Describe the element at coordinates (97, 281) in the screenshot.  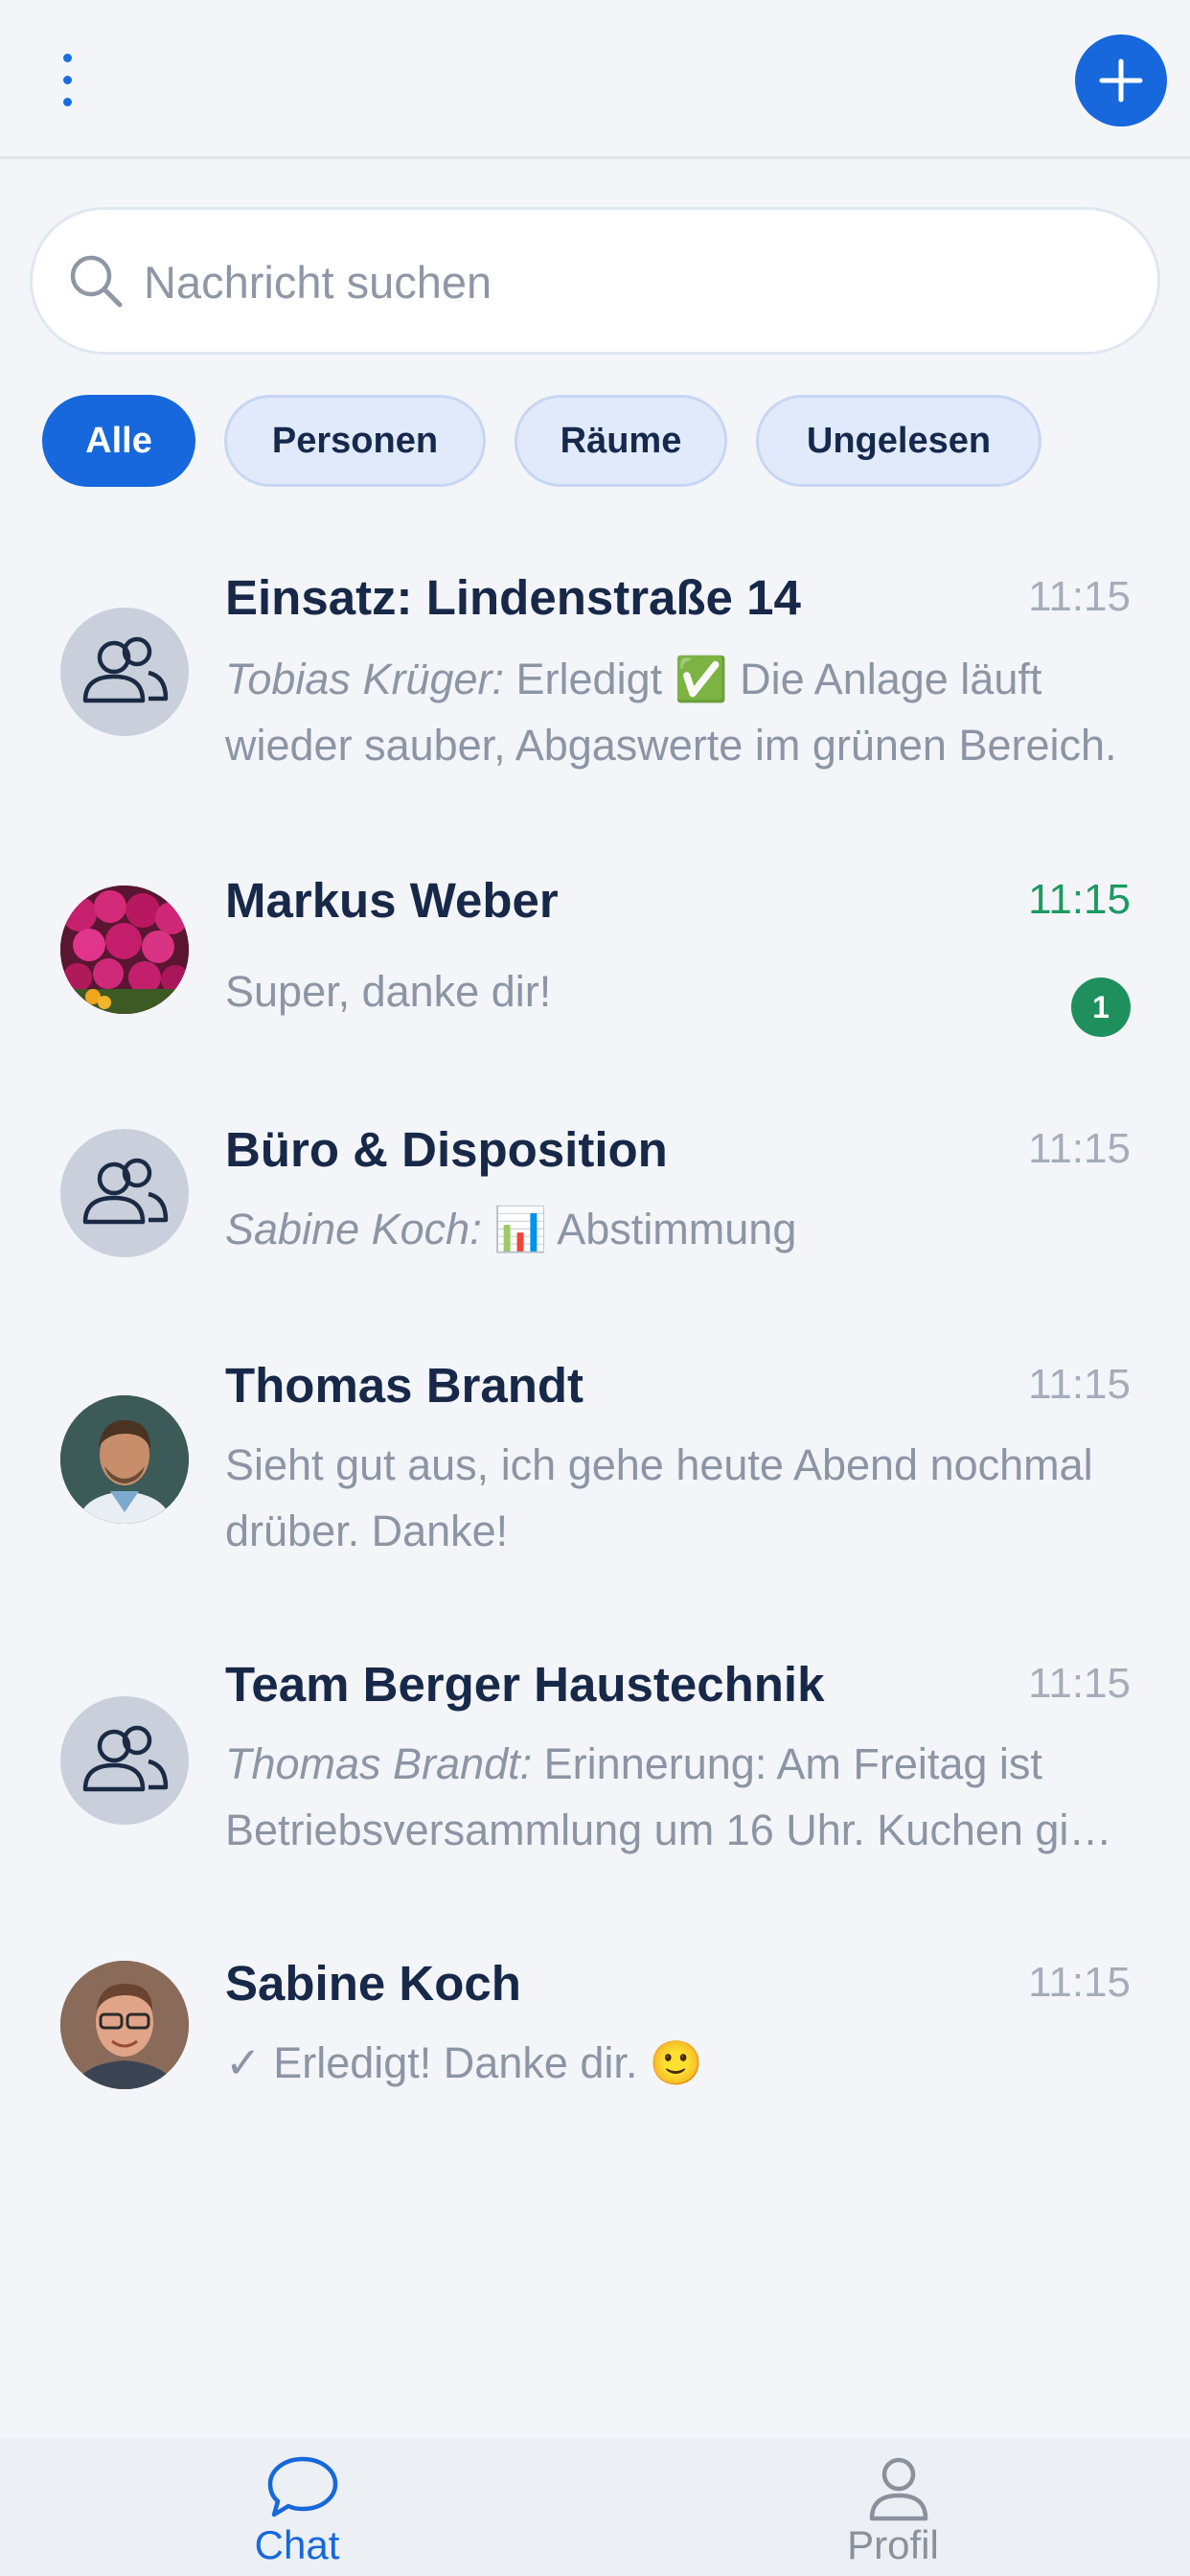
I see `search-icon` at that location.